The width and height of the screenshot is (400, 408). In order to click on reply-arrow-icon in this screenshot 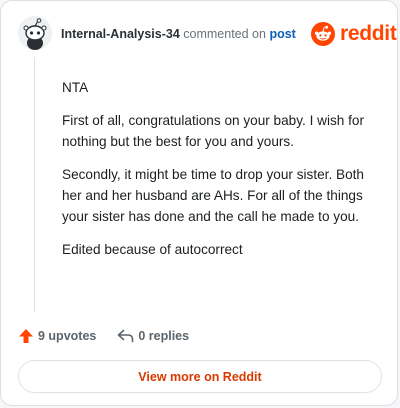, I will do `click(126, 336)`.